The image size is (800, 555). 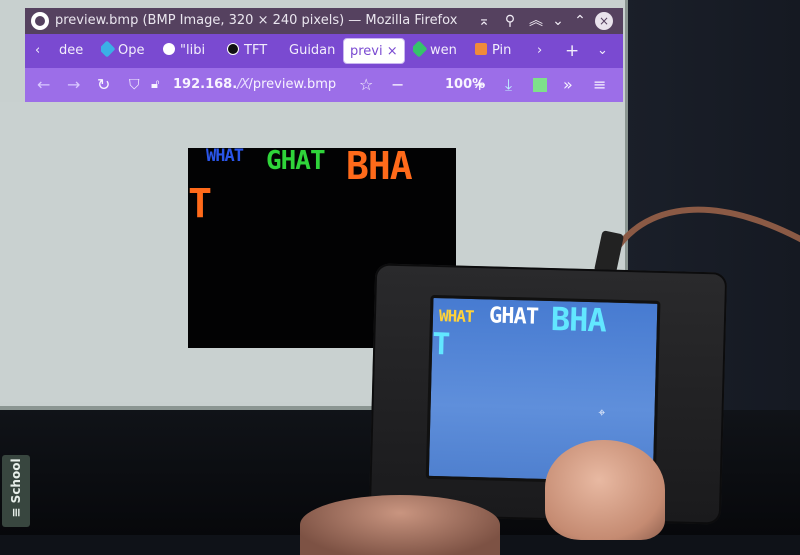 What do you see at coordinates (420, 49) in the screenshot?
I see `gem-icon` at bounding box center [420, 49].